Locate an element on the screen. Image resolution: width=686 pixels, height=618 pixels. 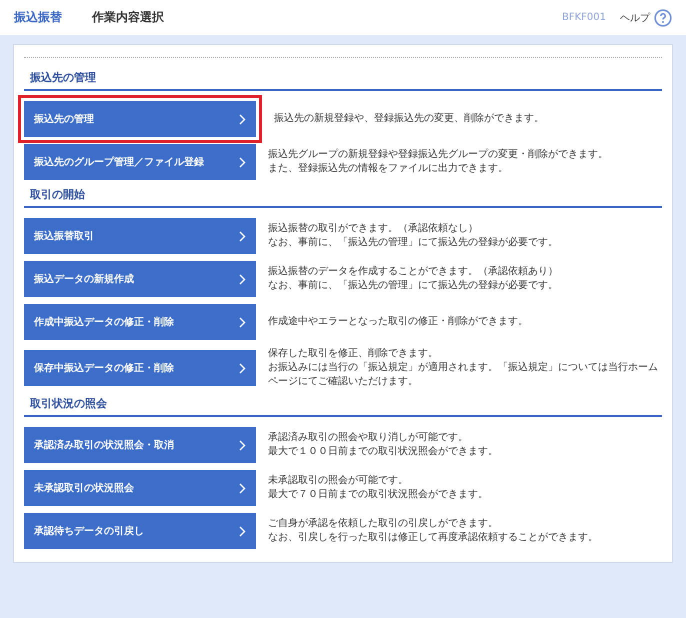
menu-button: 保存中振込データの修正・削除 is located at coordinates (140, 368).